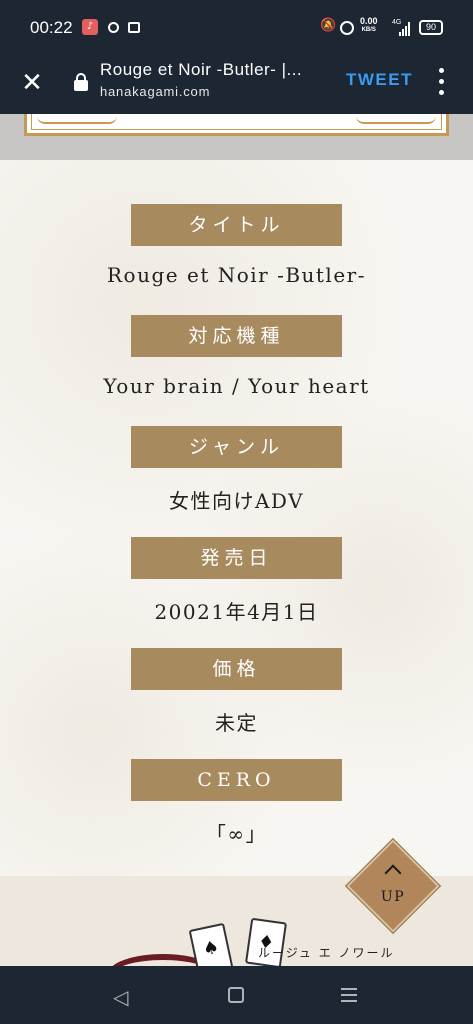  Describe the element at coordinates (236, 558) in the screenshot. I see `label-release-date: 発売日` at that location.